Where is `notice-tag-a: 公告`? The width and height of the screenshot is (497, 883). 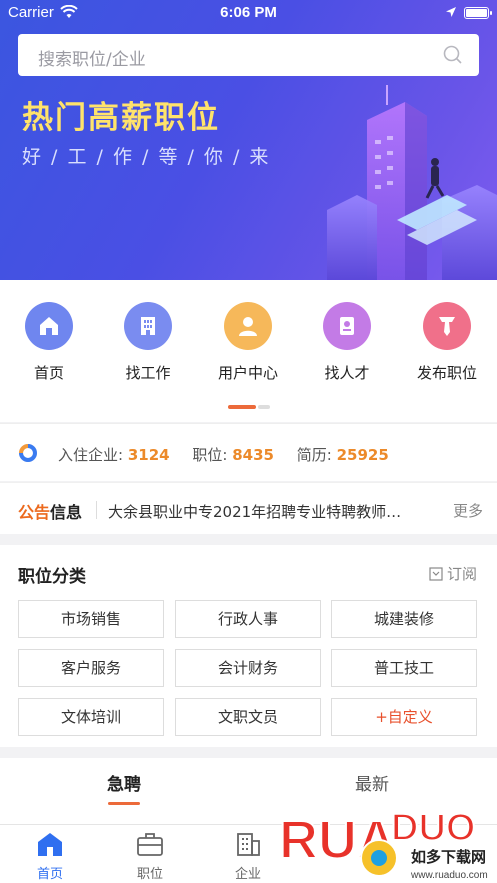
notice-tag-a: 公告 is located at coordinates (34, 512).